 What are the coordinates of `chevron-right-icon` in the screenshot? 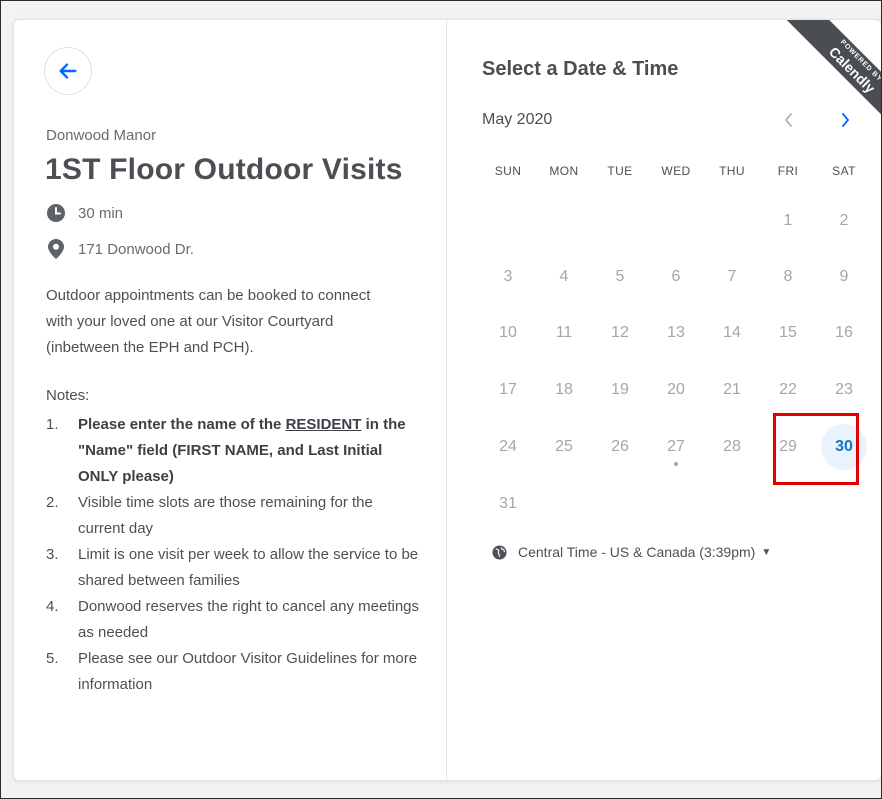 It's located at (845, 120).